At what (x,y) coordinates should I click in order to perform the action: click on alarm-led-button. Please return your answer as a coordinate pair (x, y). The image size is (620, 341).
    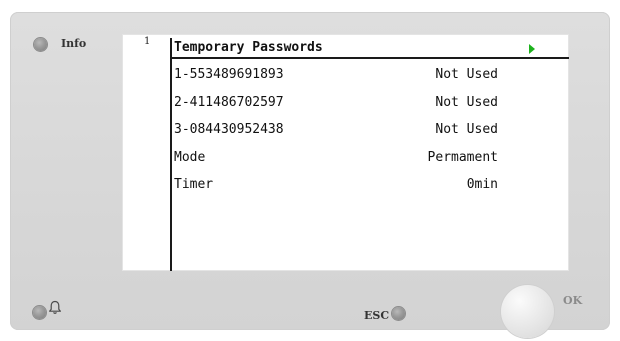
    Looking at the image, I should click on (39, 312).